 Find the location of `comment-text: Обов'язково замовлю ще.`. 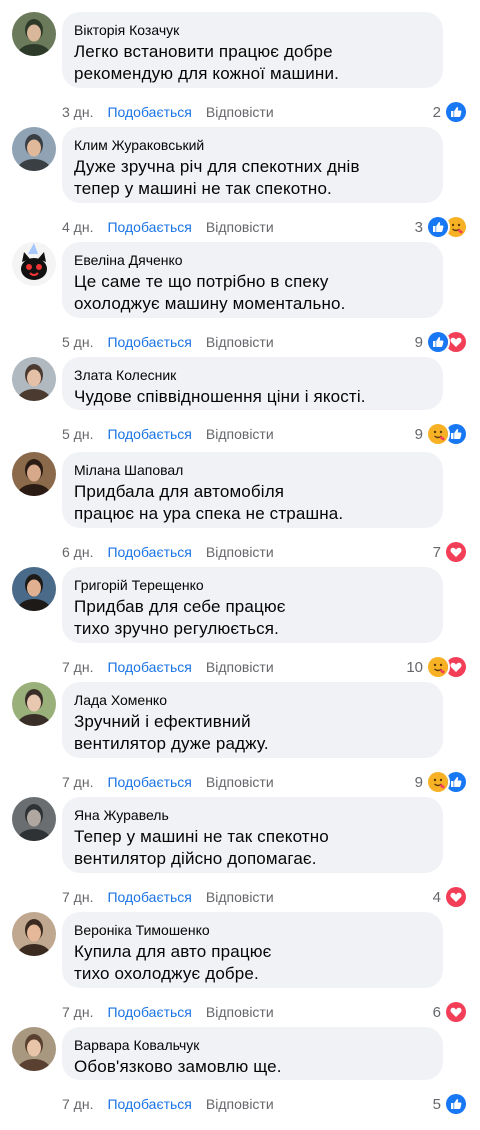

comment-text: Обов'язково замовлю ще. is located at coordinates (252, 1067).